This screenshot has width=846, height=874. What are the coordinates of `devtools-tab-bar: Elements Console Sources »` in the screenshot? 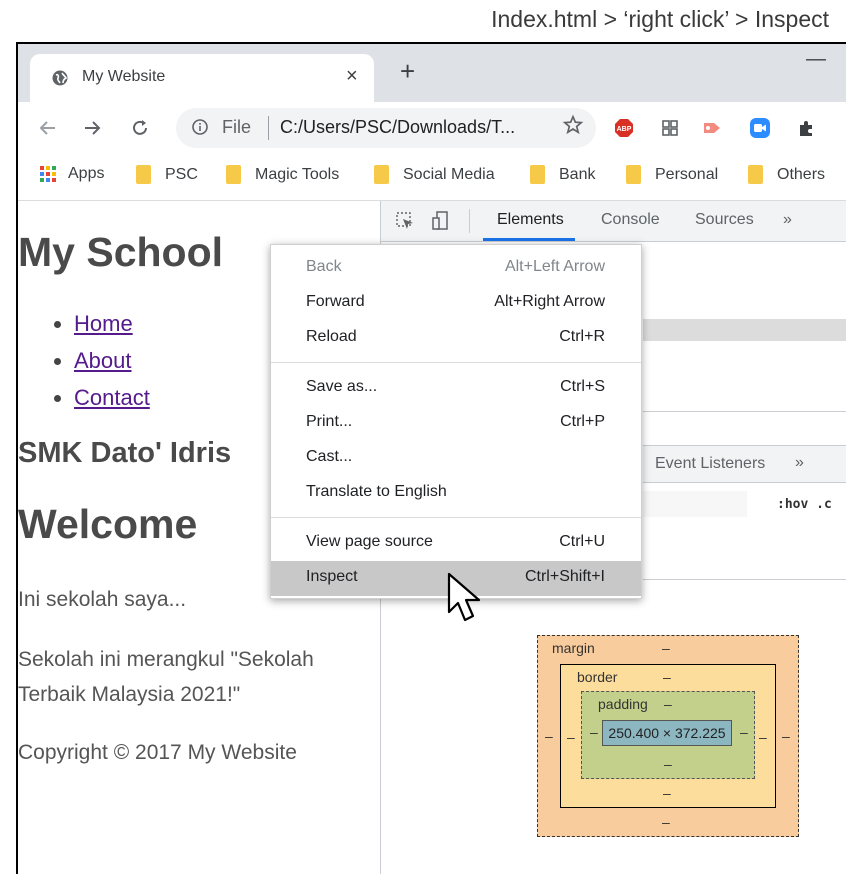 It's located at (613, 221).